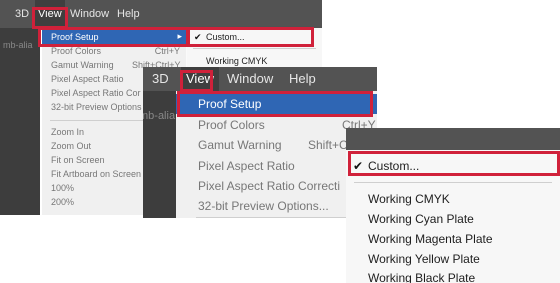  I want to click on submenu-item-working-cyan: Working Cyan Plate, so click(421, 219).